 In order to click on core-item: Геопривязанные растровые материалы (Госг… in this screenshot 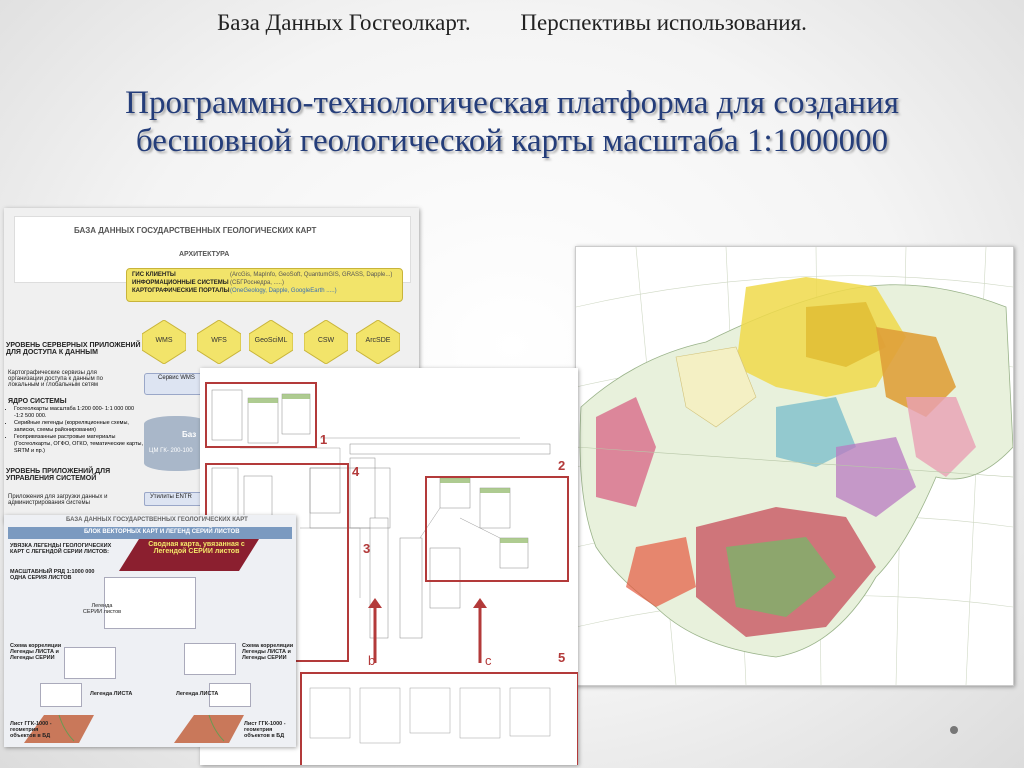, I will do `click(79, 444)`.